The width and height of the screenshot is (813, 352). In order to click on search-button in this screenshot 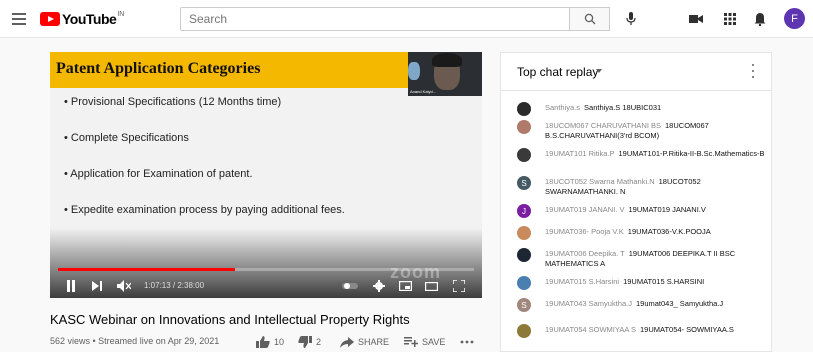, I will do `click(590, 19)`.